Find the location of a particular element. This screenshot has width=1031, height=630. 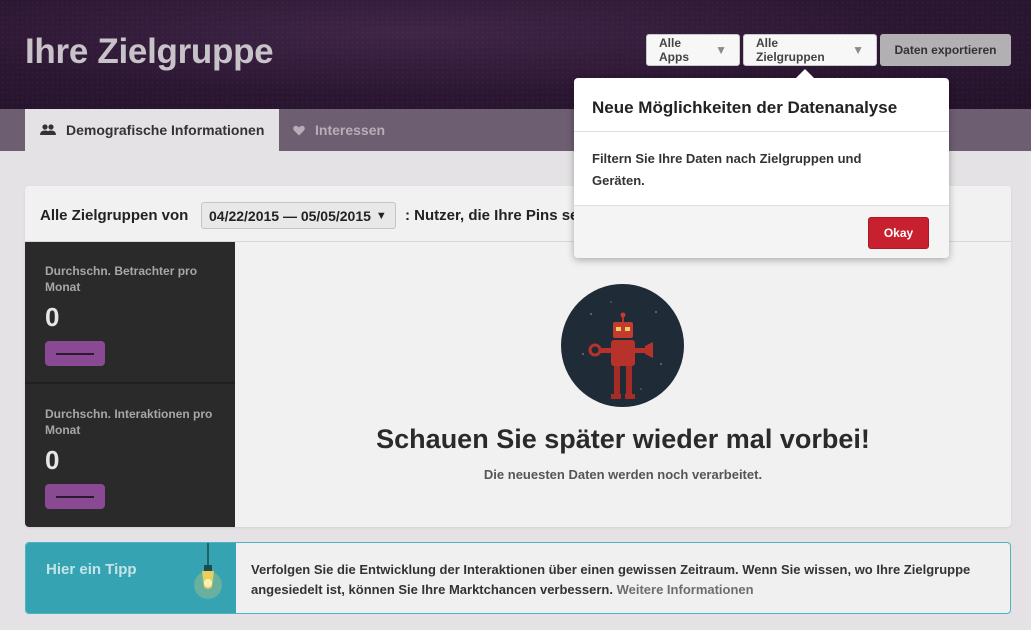

tab-demographics-label: Demografische Informationen is located at coordinates (165, 130).